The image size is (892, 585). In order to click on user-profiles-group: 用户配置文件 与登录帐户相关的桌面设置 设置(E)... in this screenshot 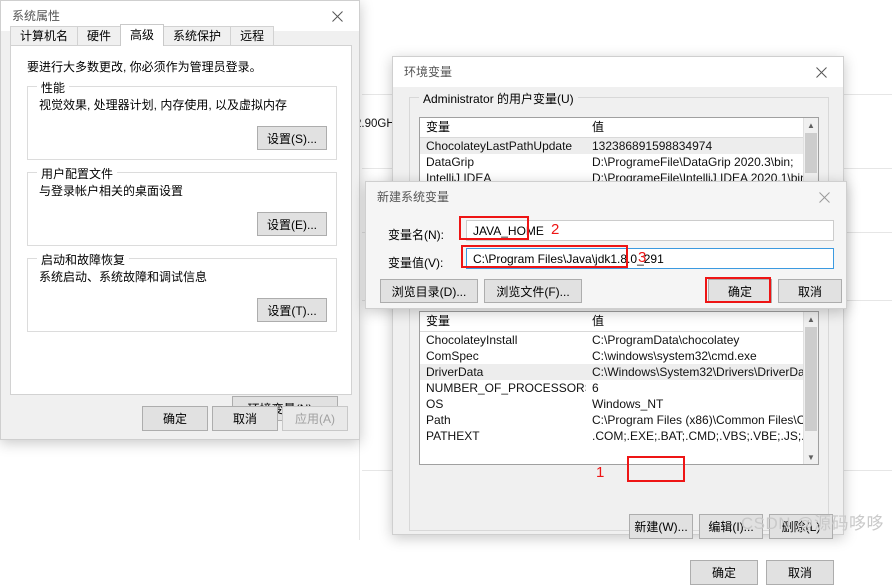, I will do `click(182, 205)`.